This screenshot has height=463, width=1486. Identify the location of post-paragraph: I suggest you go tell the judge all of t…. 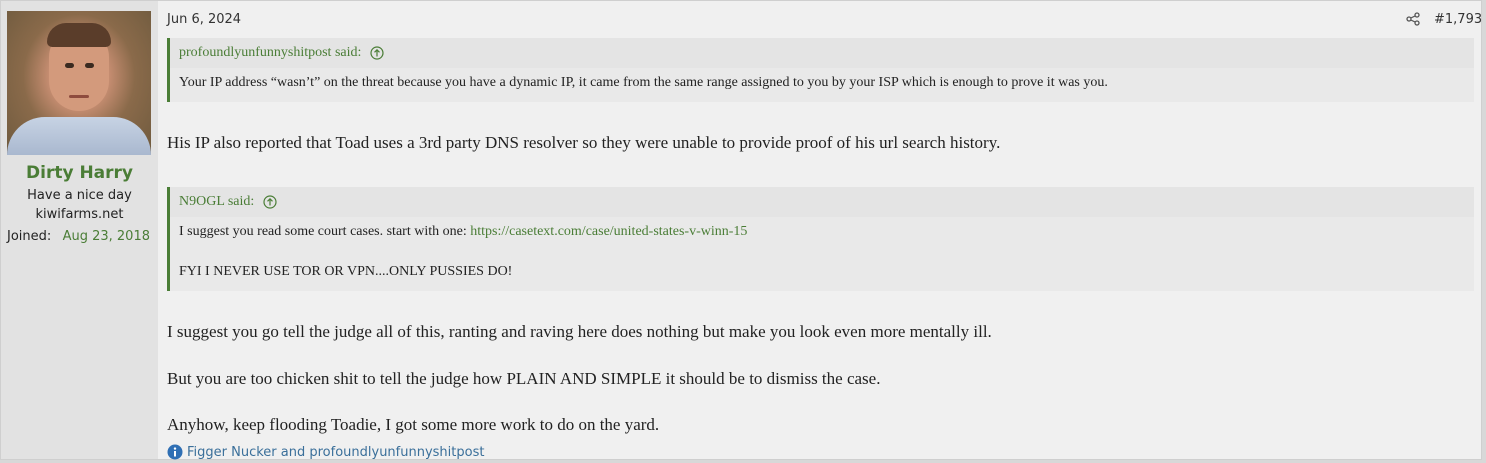
(579, 331).